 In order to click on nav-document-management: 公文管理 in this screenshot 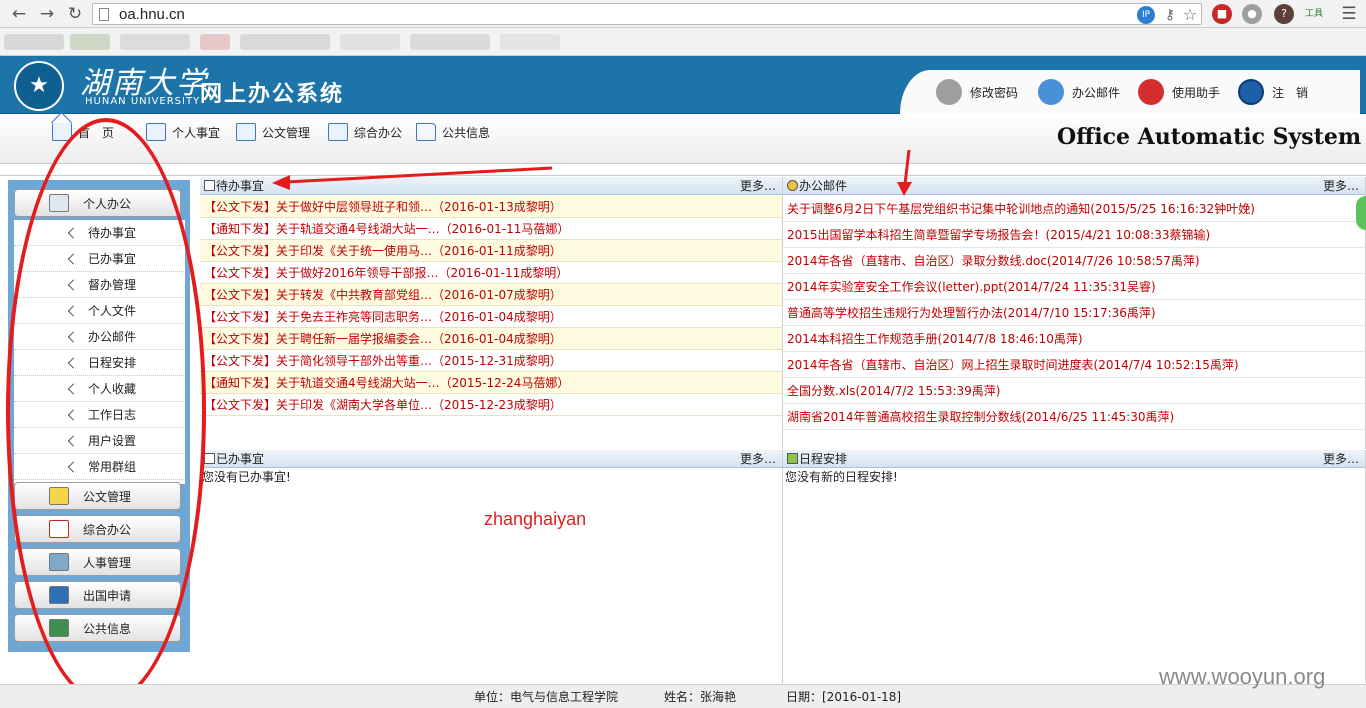, I will do `click(273, 132)`.